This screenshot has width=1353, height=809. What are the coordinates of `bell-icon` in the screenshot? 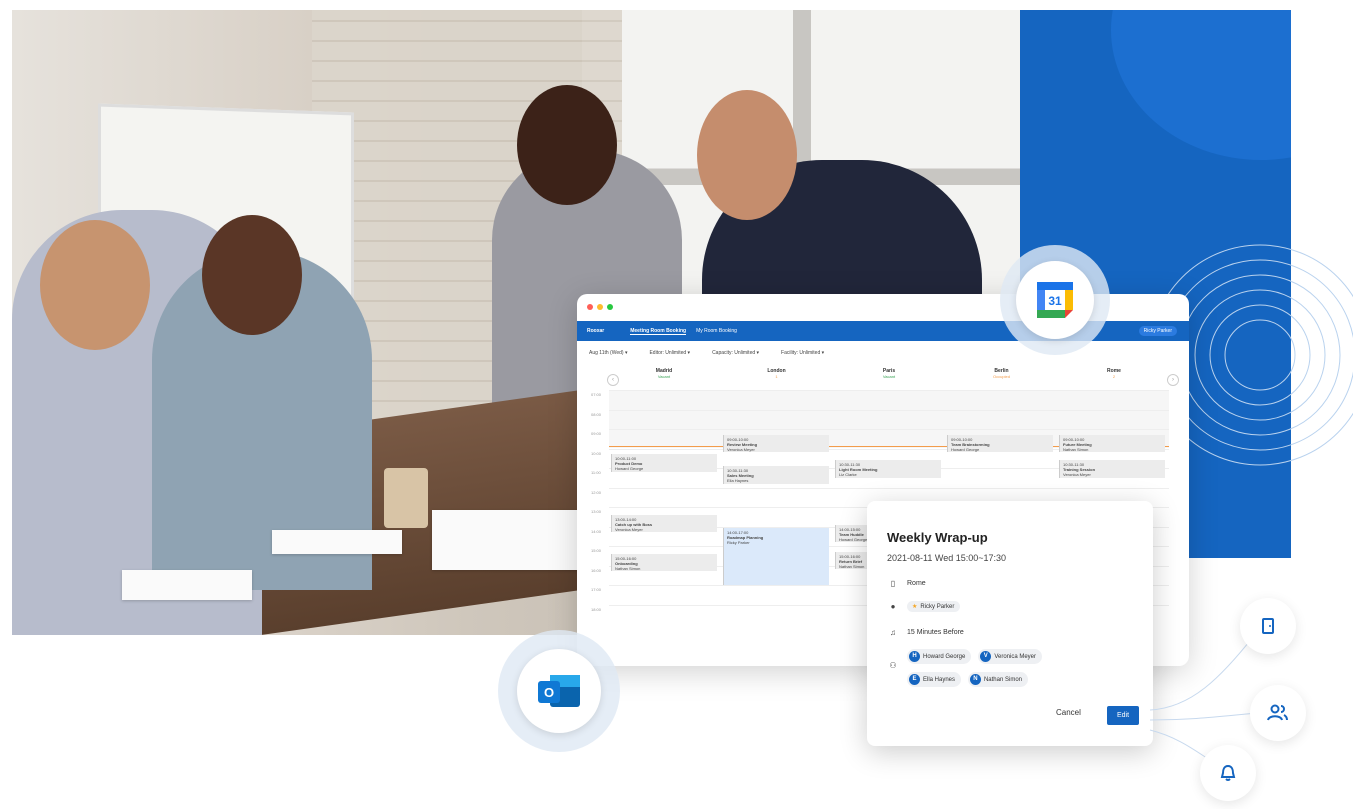 It's located at (1228, 772).